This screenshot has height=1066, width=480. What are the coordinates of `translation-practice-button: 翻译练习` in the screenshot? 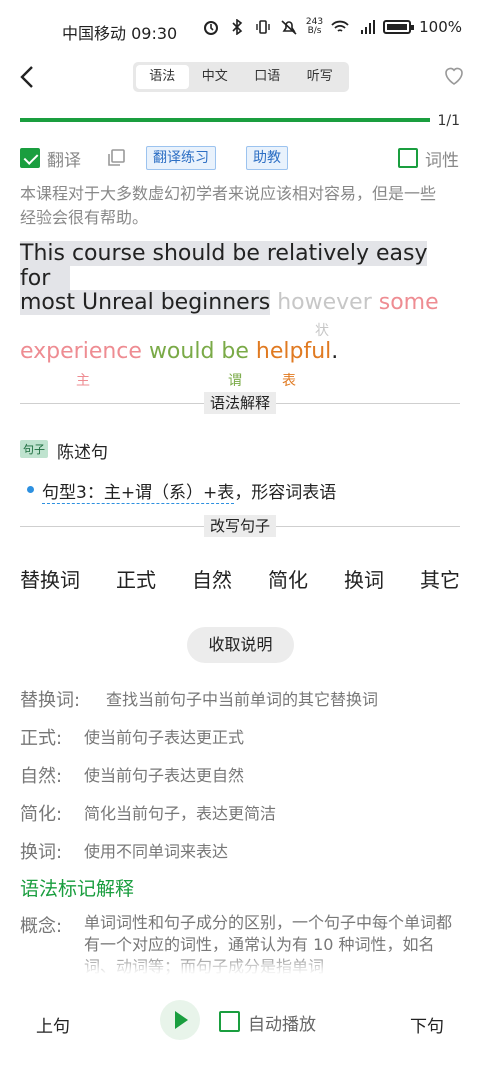 It's located at (181, 158).